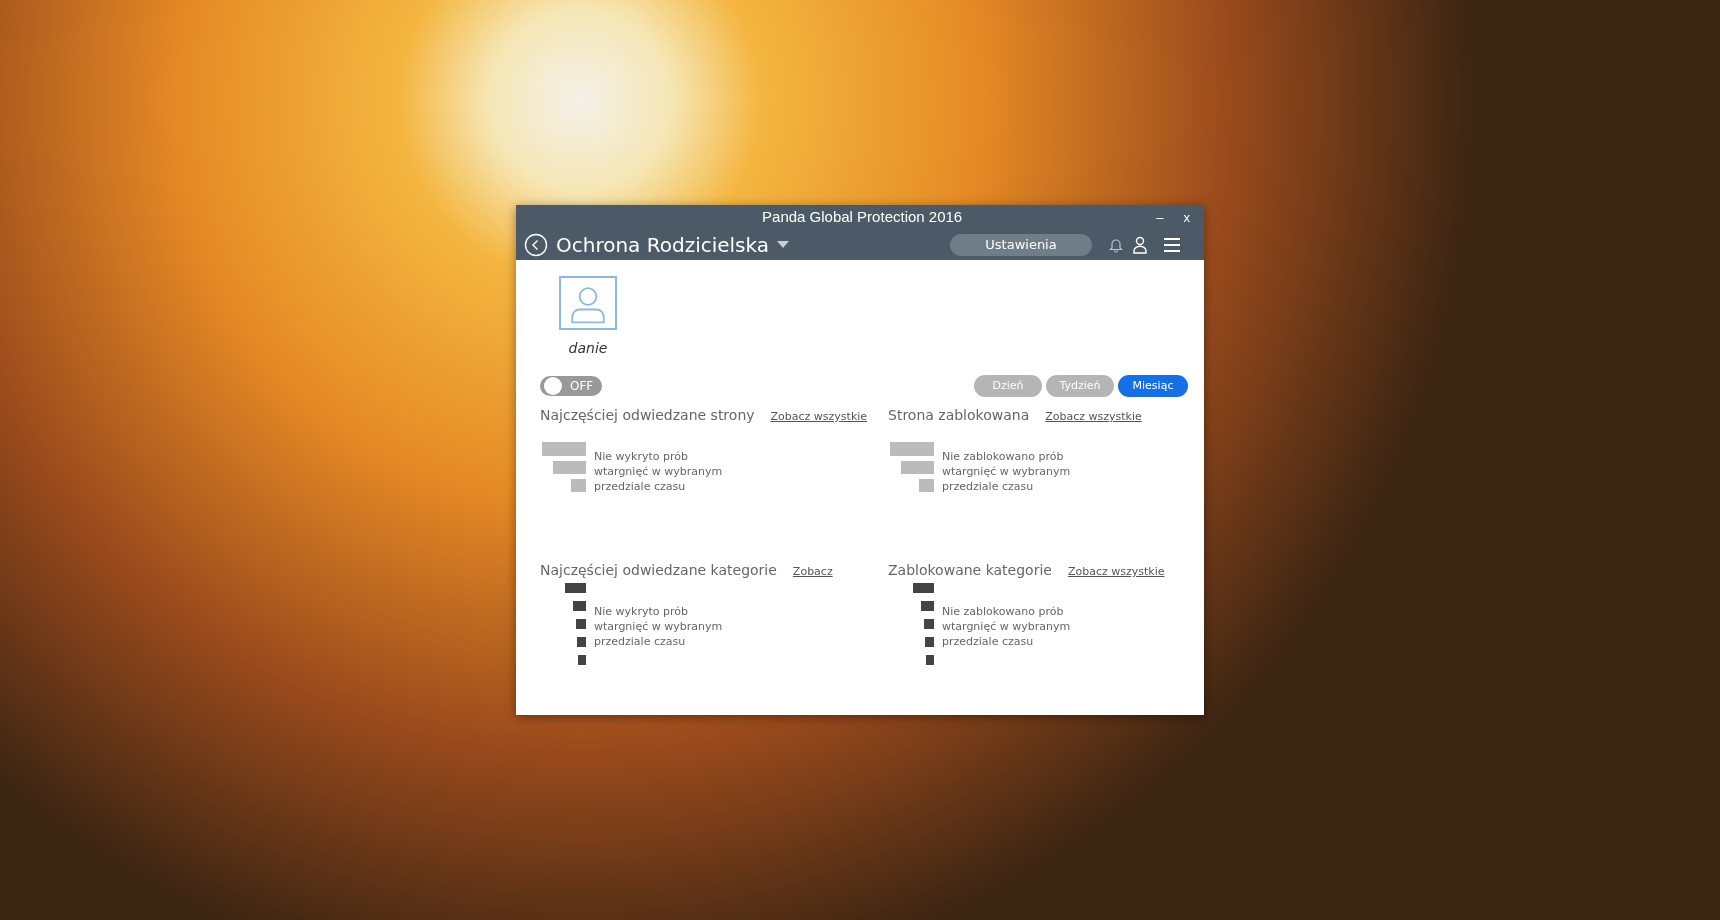  I want to click on minimize-button: –, so click(1160, 217).